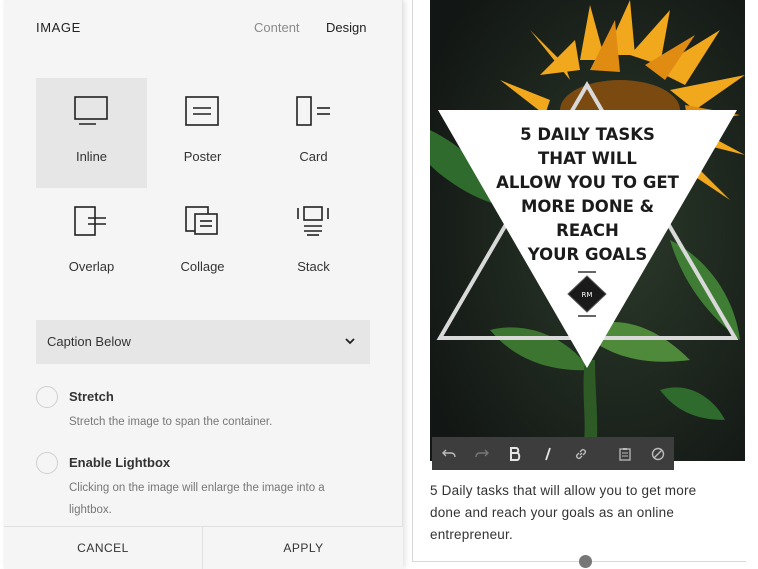 The width and height of the screenshot is (758, 569). Describe the element at coordinates (313, 111) in the screenshot. I see `card-layout-icon` at that location.